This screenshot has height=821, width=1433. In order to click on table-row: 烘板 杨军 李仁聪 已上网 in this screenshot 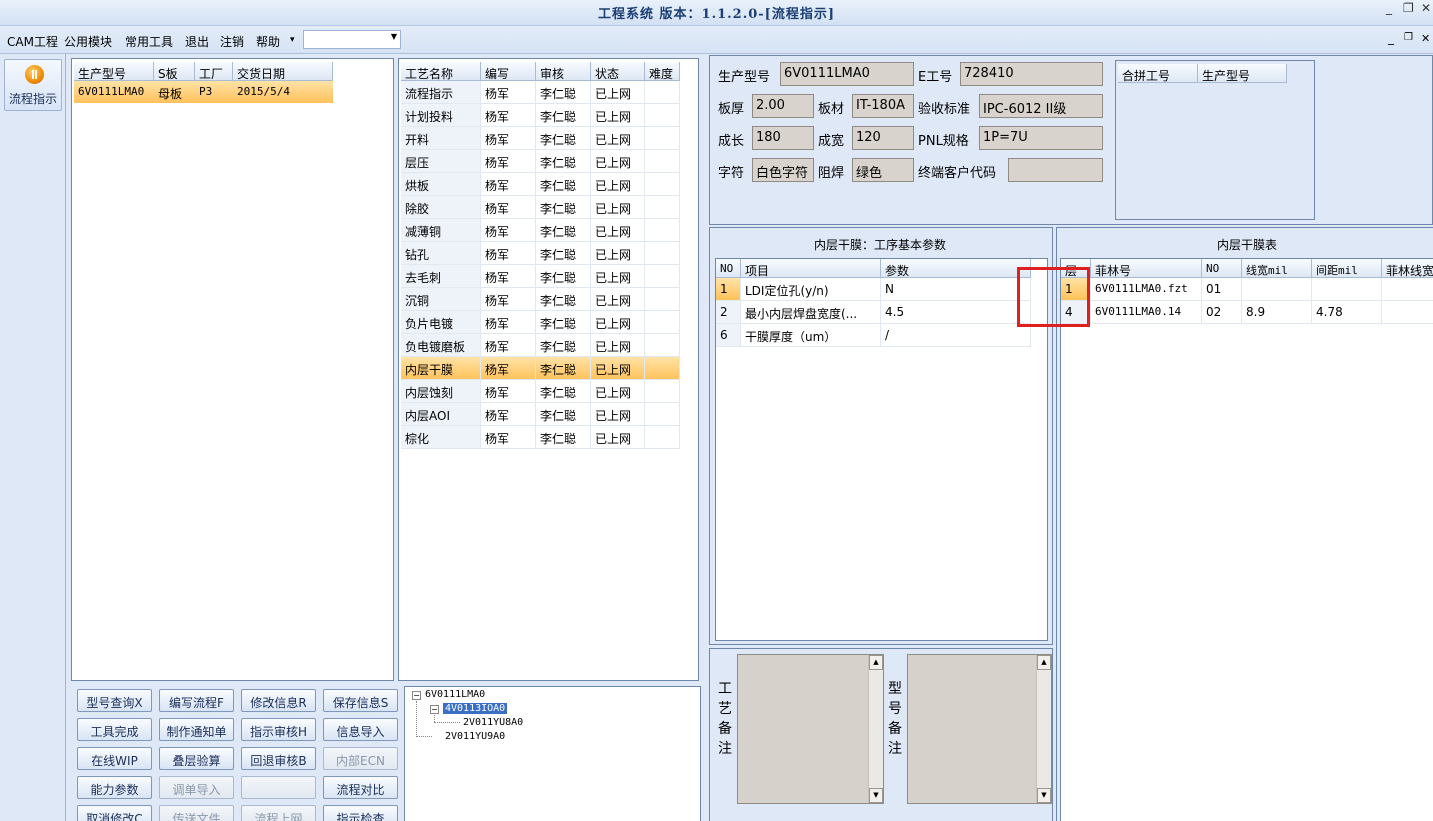, I will do `click(540, 184)`.